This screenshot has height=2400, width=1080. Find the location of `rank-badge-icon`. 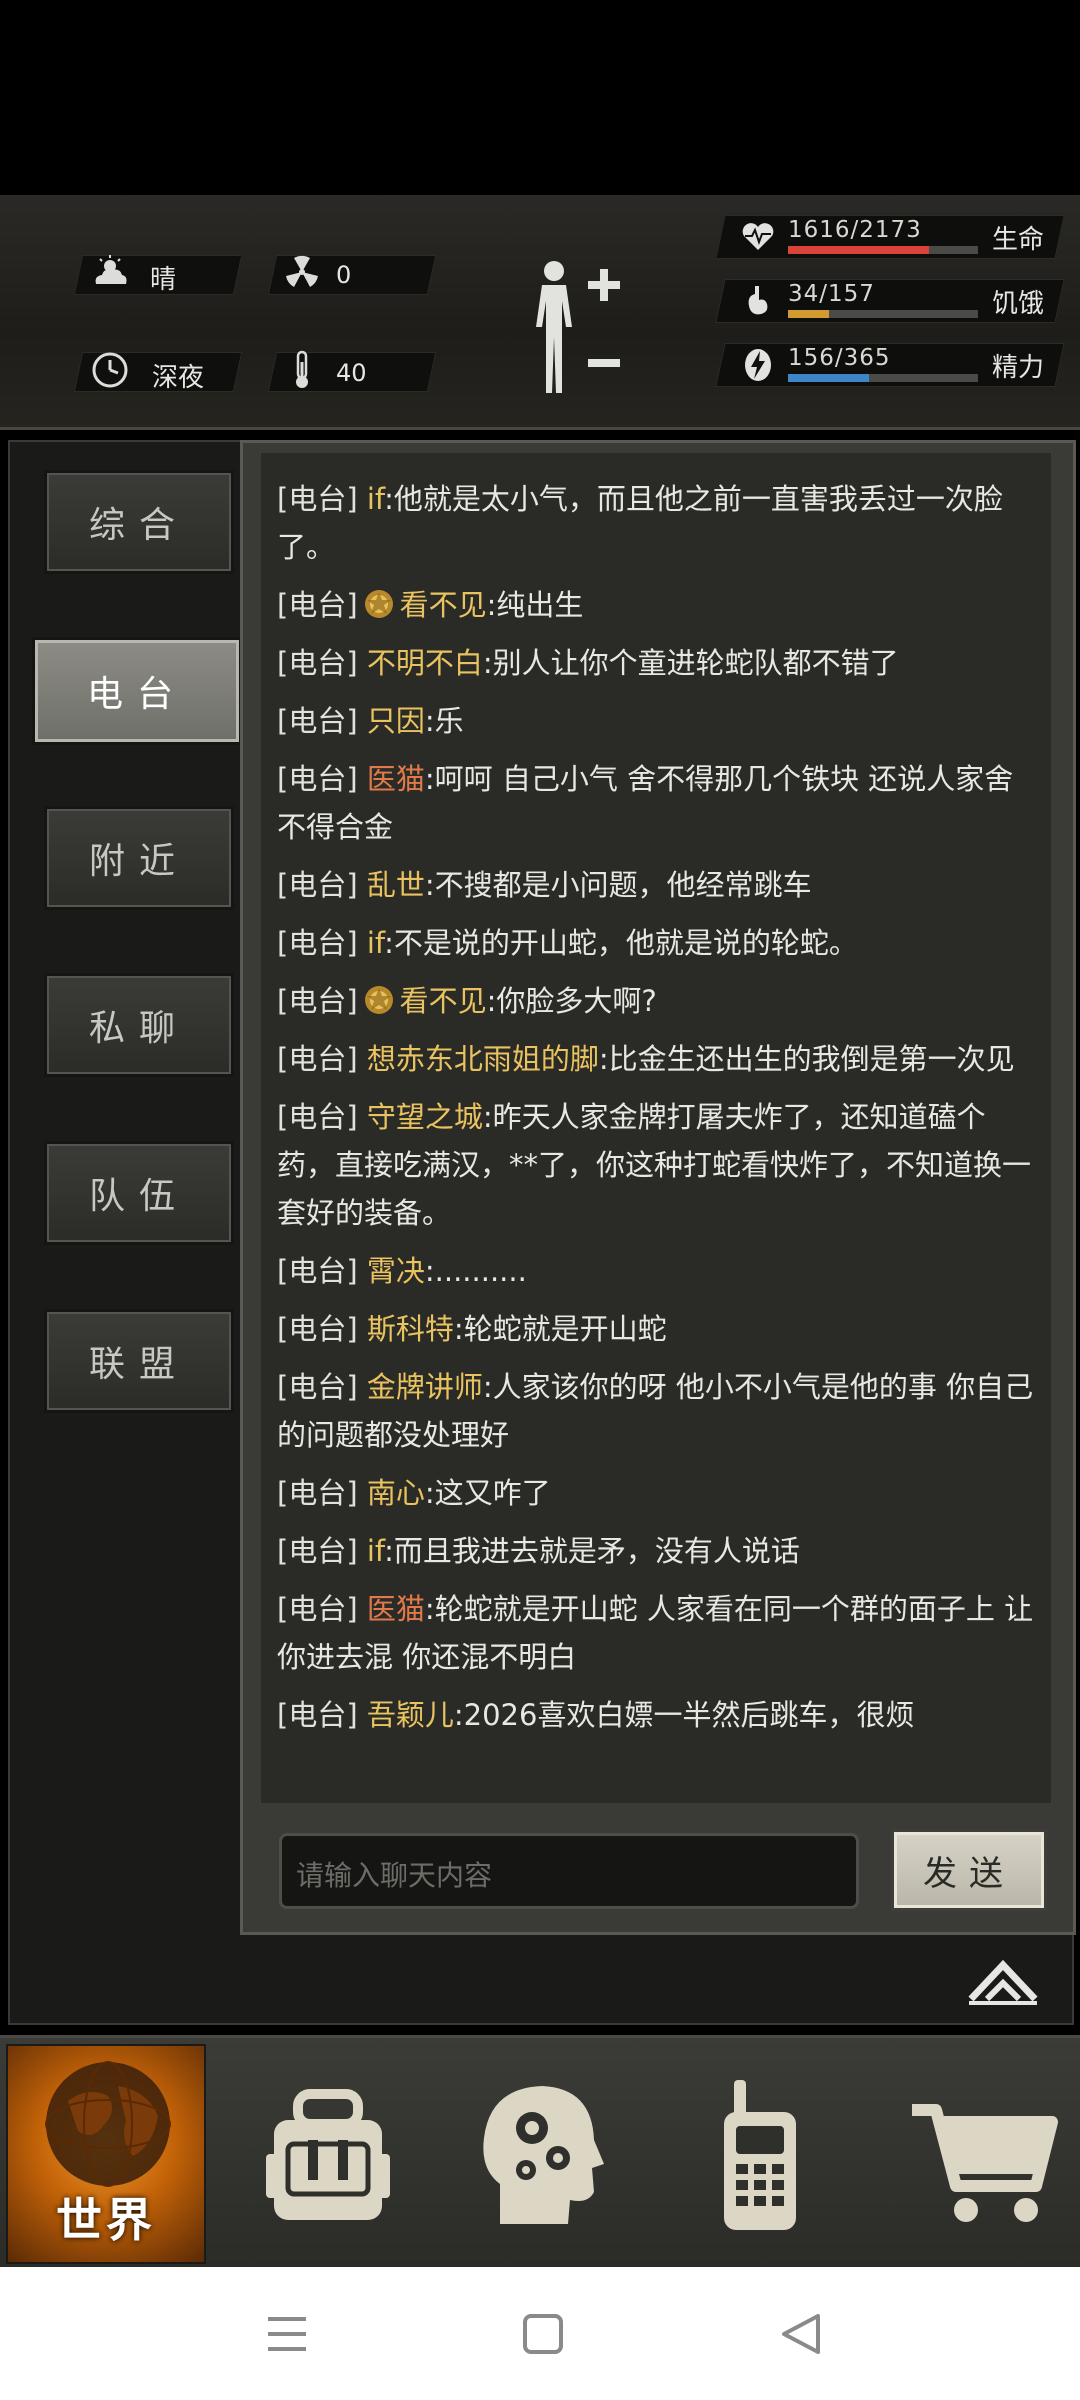

rank-badge-icon is located at coordinates (378, 1000).